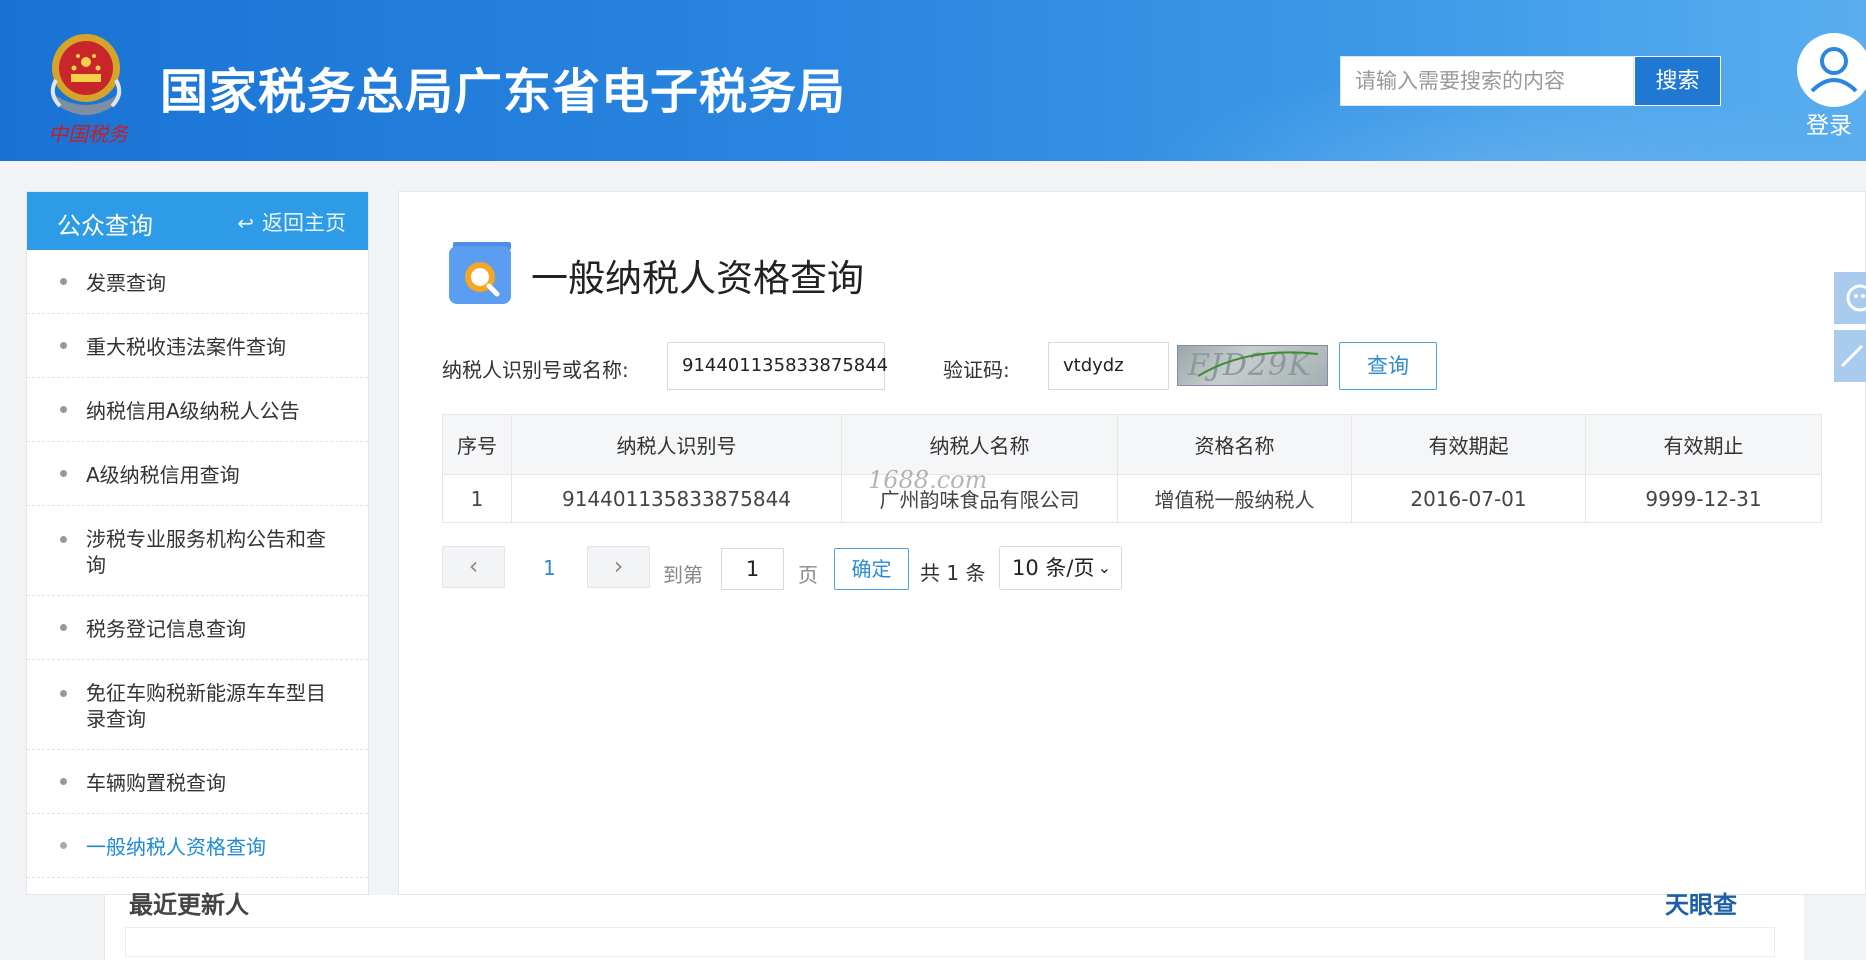 Image resolution: width=1866 pixels, height=960 pixels. I want to click on taxpayer-label: 纳税人识别号或名称:, so click(535, 370).